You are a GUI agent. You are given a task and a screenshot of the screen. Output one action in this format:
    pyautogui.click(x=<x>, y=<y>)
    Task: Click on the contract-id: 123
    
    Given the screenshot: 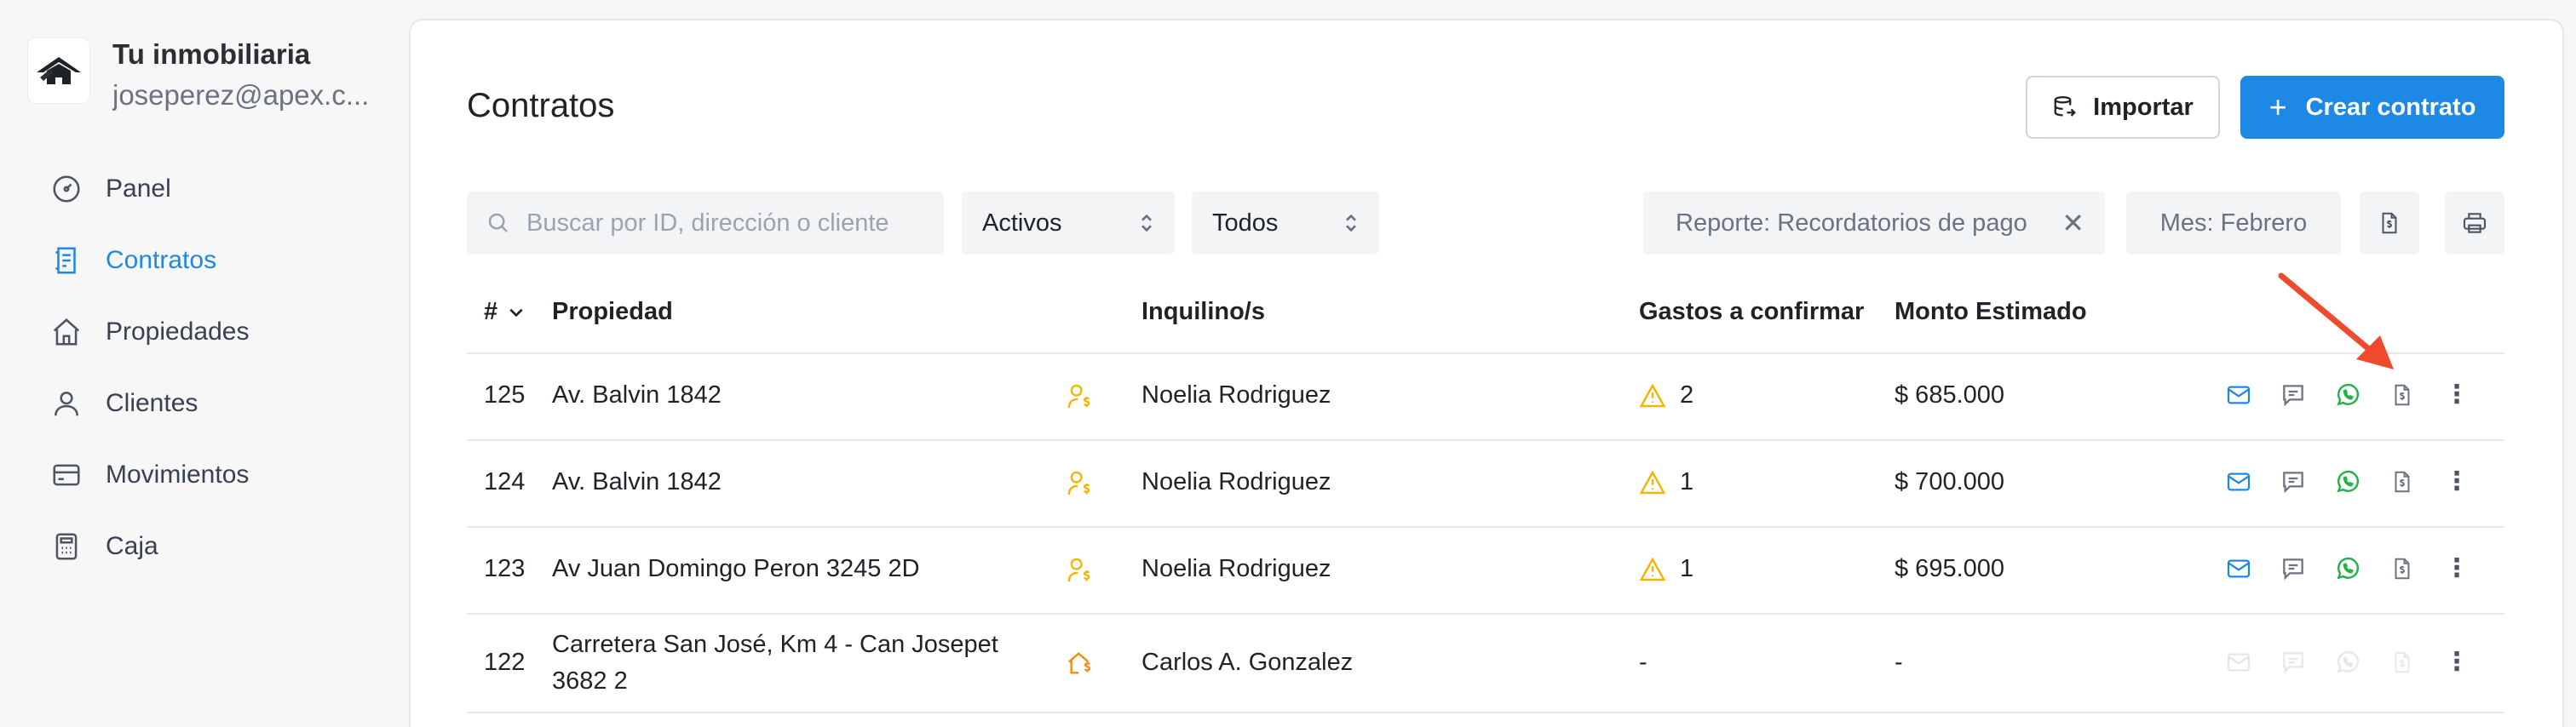 What is the action you would take?
    pyautogui.click(x=505, y=568)
    